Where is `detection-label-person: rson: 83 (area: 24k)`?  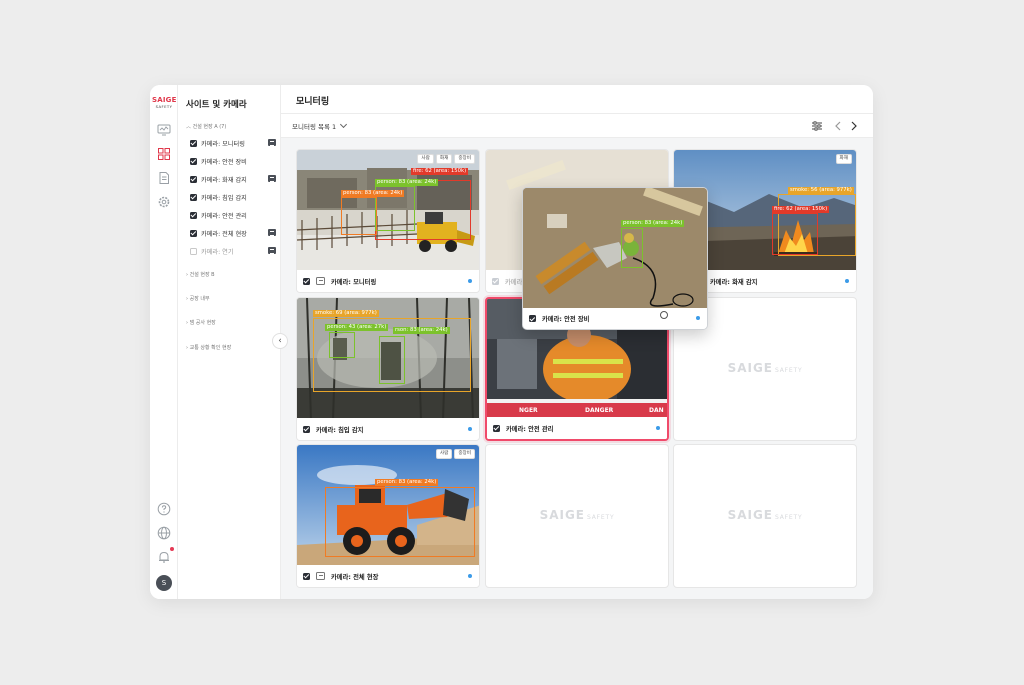
detection-label-person: rson: 83 (area: 24k) is located at coordinates (421, 330).